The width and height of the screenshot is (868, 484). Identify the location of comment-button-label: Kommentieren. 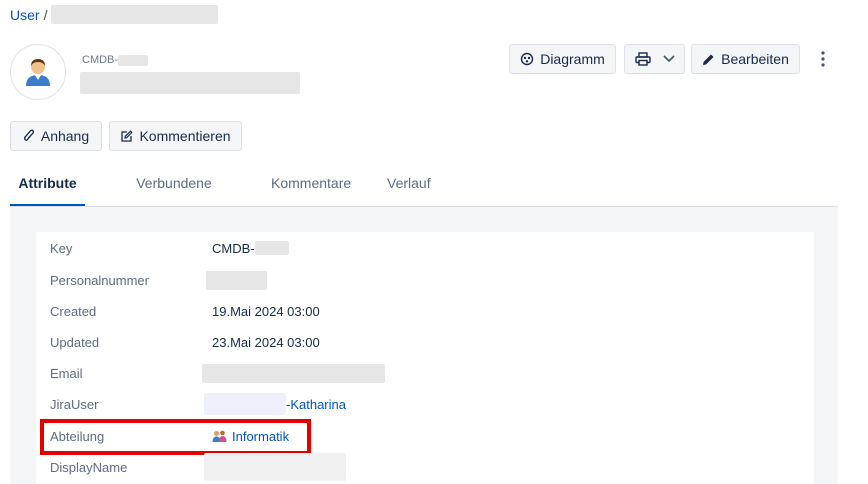
(185, 136).